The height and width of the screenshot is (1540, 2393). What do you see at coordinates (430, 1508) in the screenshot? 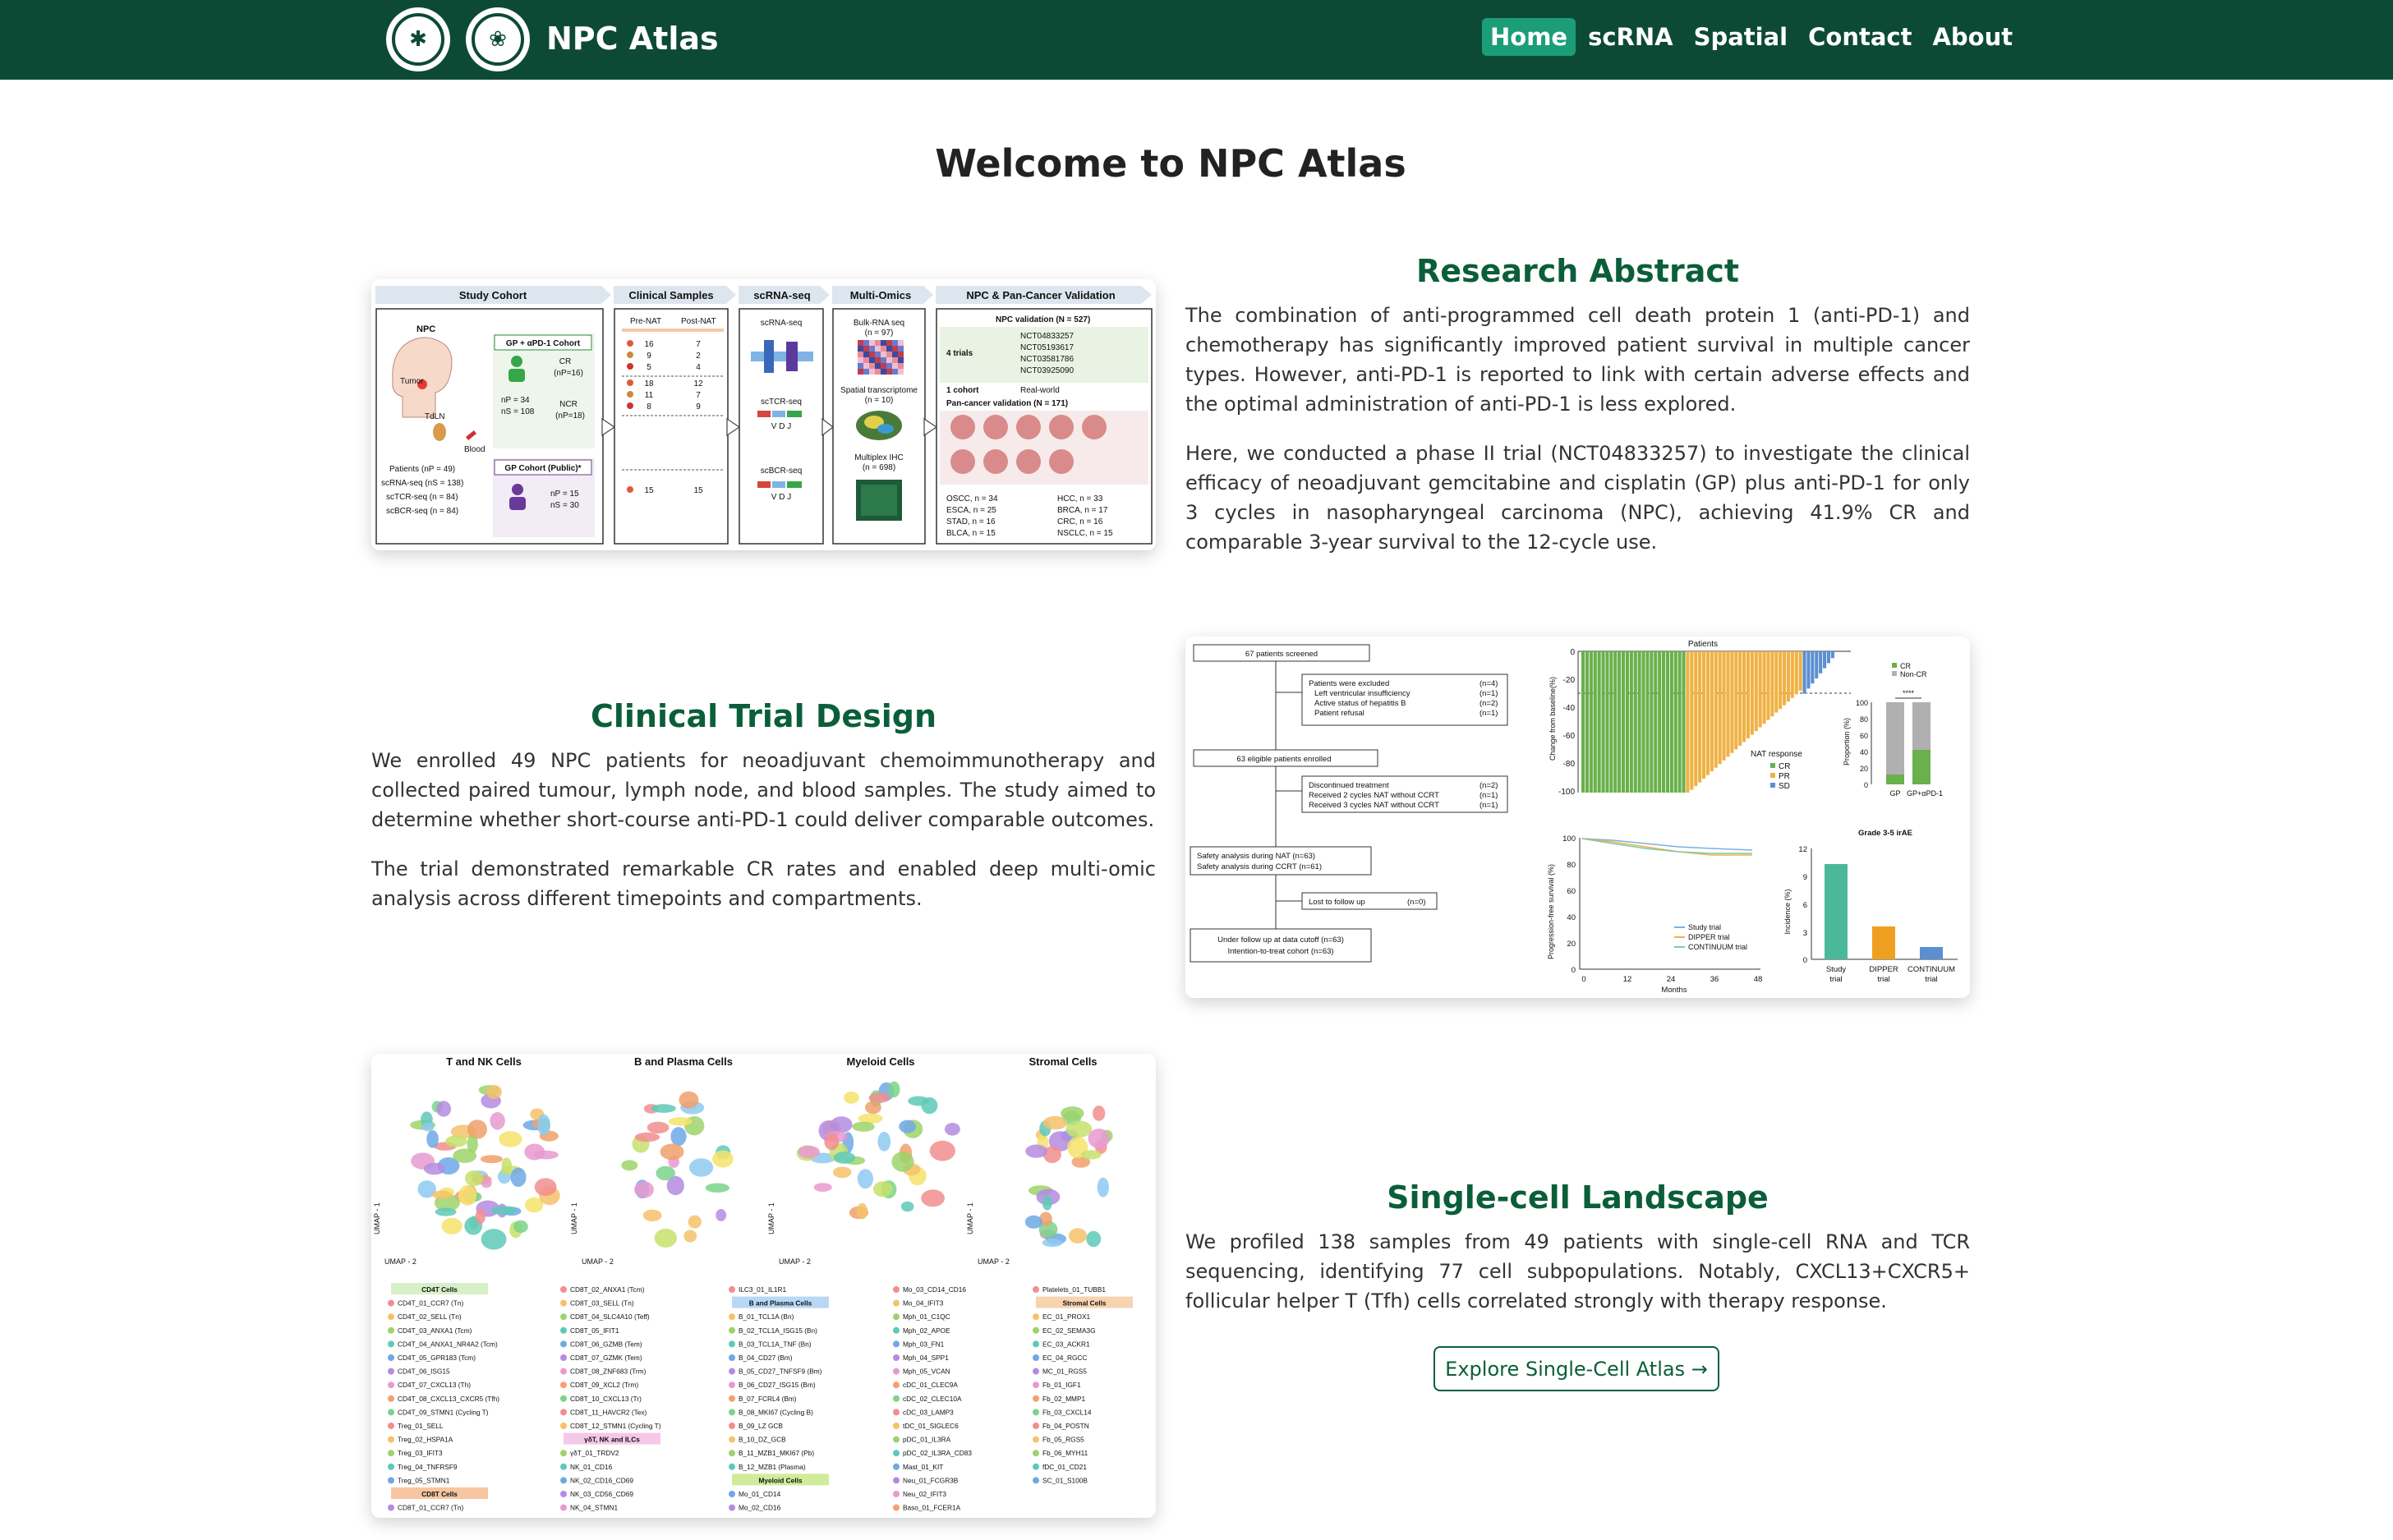
I see `legend-item: CD8T_01_CCR7 (Tn)` at bounding box center [430, 1508].